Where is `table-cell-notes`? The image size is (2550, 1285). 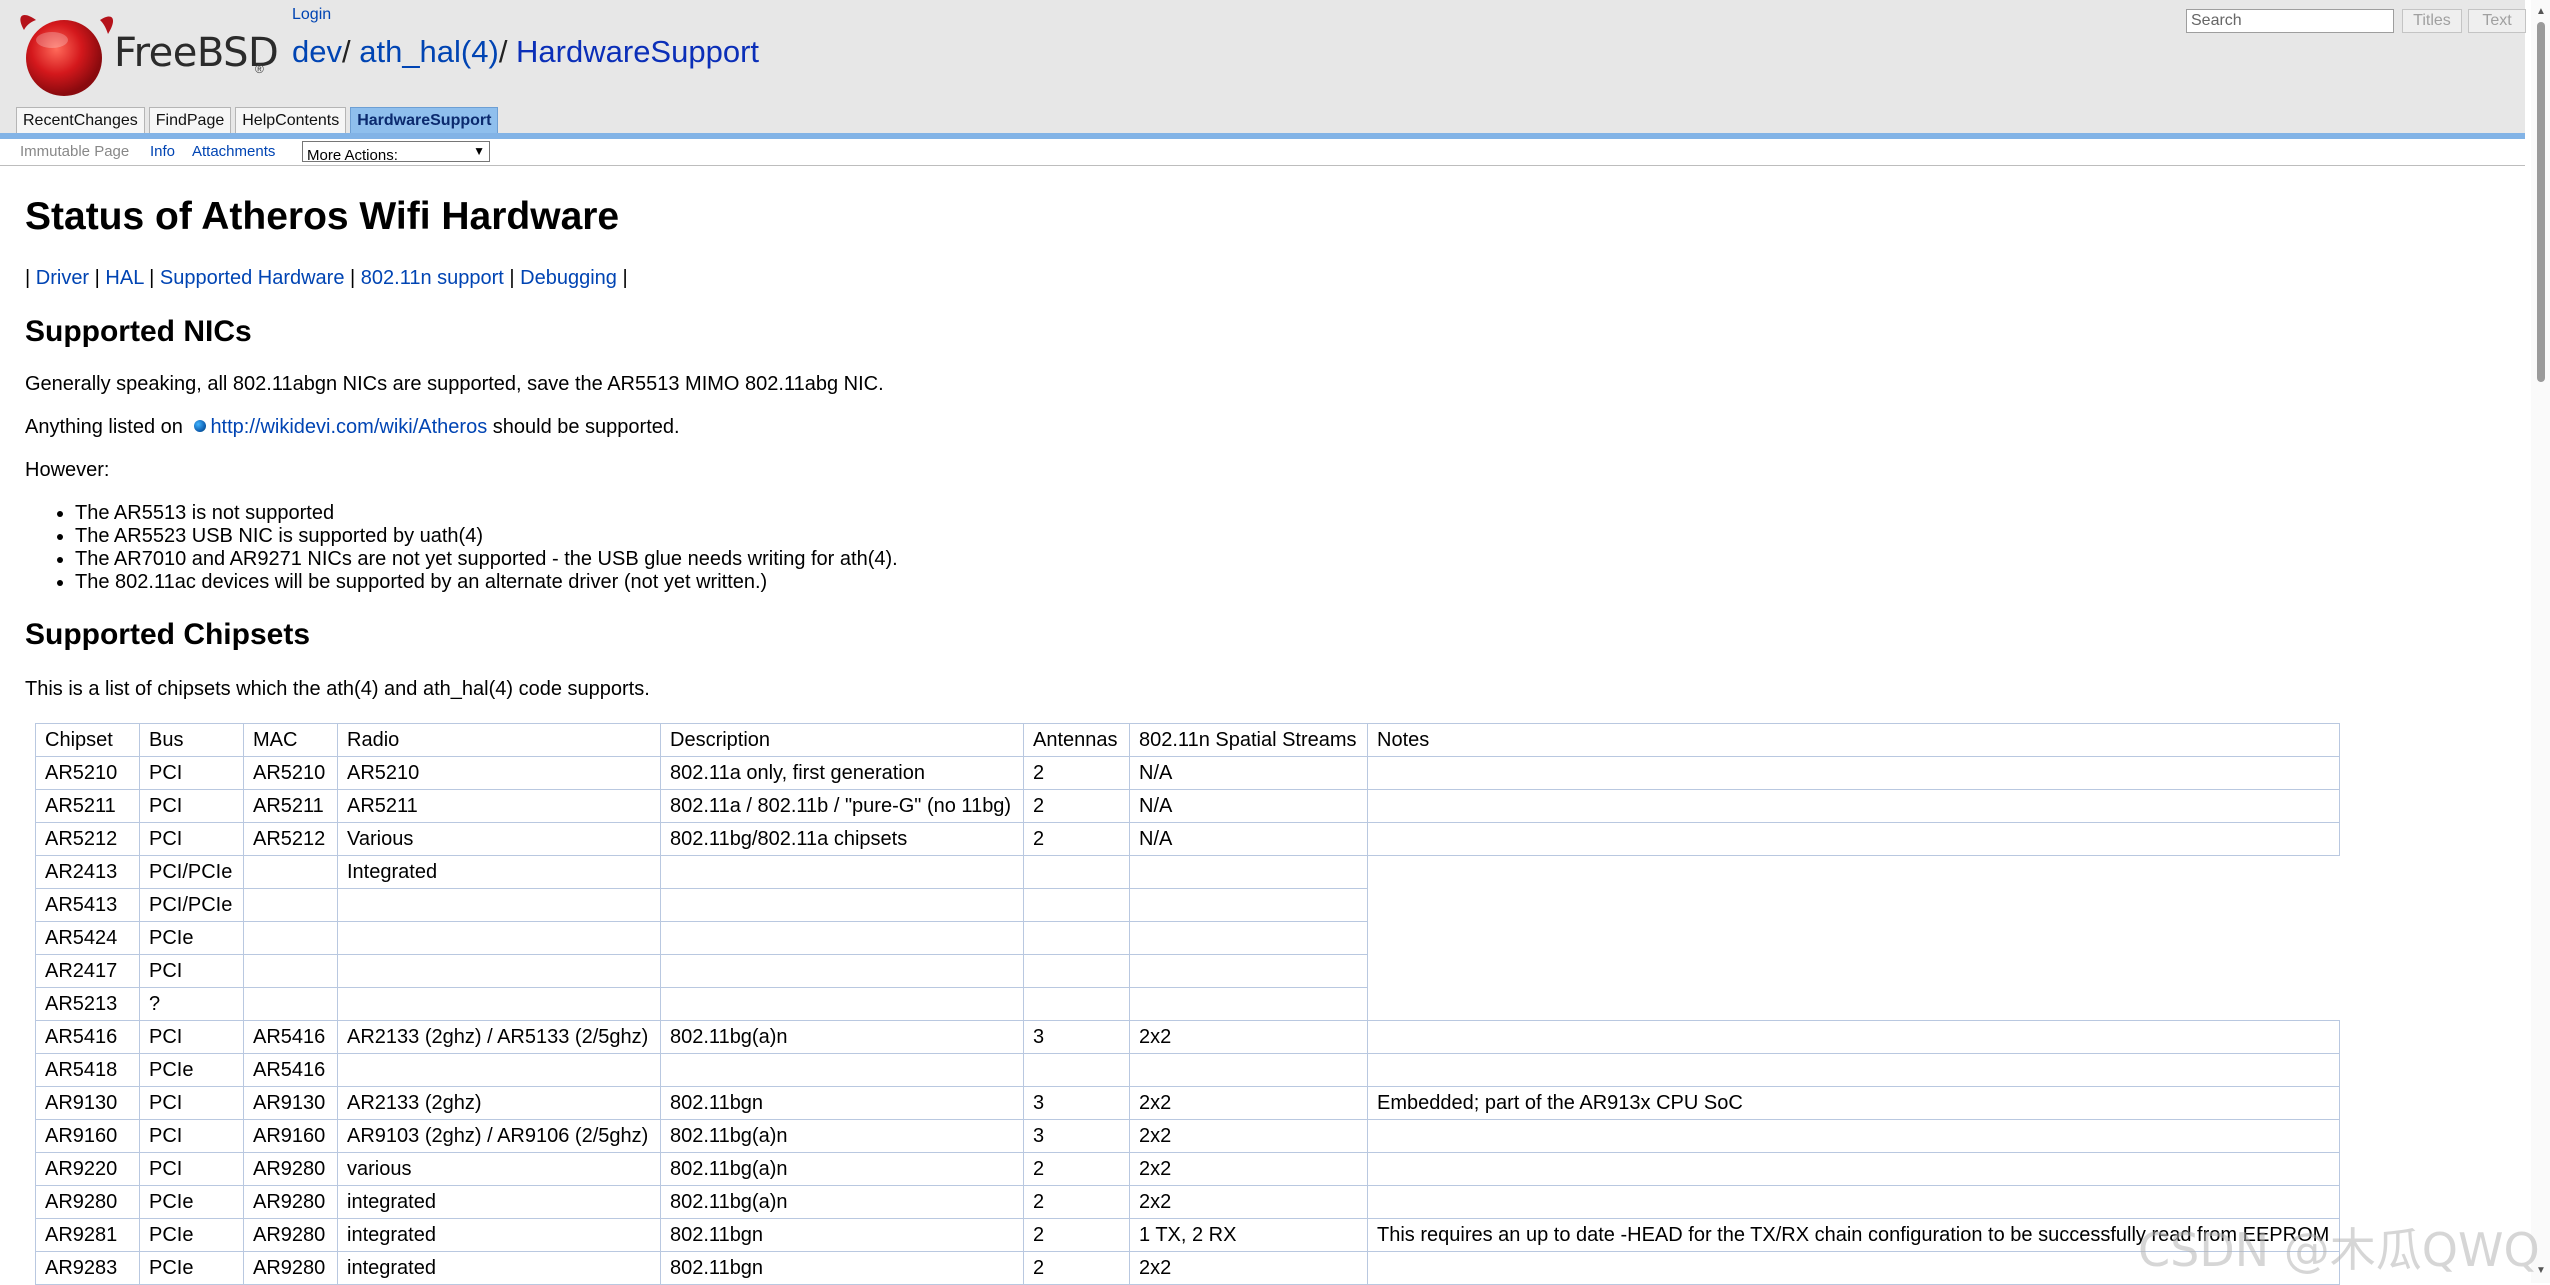 table-cell-notes is located at coordinates (1853, 1169).